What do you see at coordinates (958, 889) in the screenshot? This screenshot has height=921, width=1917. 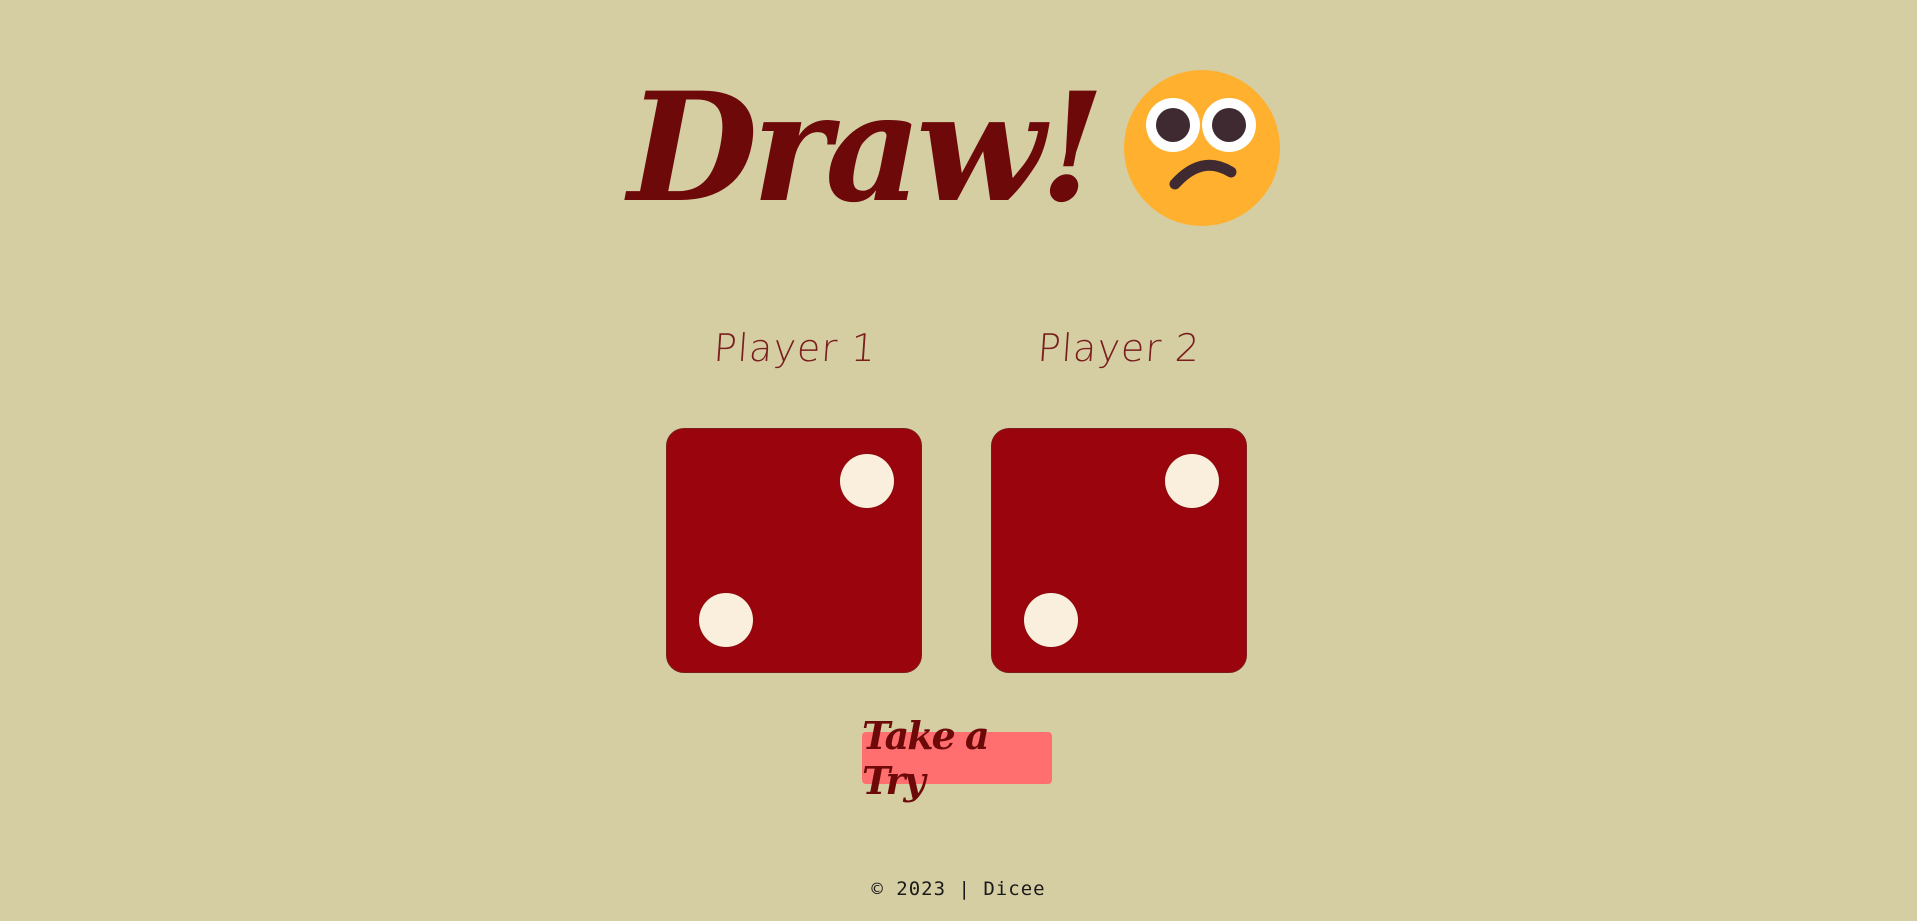 I see `footer-copyright: © 2023 | Dicee` at bounding box center [958, 889].